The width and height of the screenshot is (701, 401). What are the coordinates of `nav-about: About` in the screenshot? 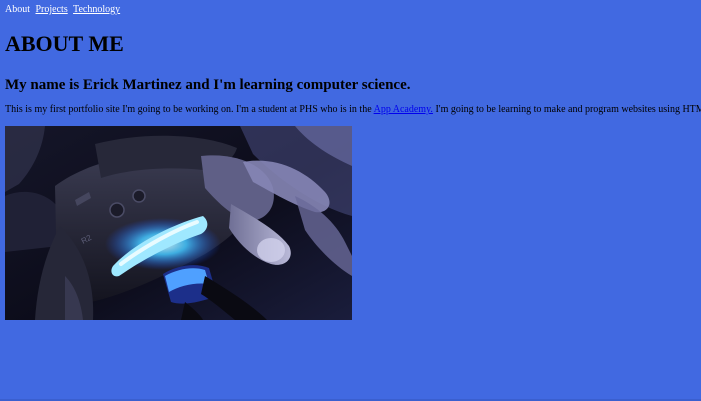 It's located at (17, 9).